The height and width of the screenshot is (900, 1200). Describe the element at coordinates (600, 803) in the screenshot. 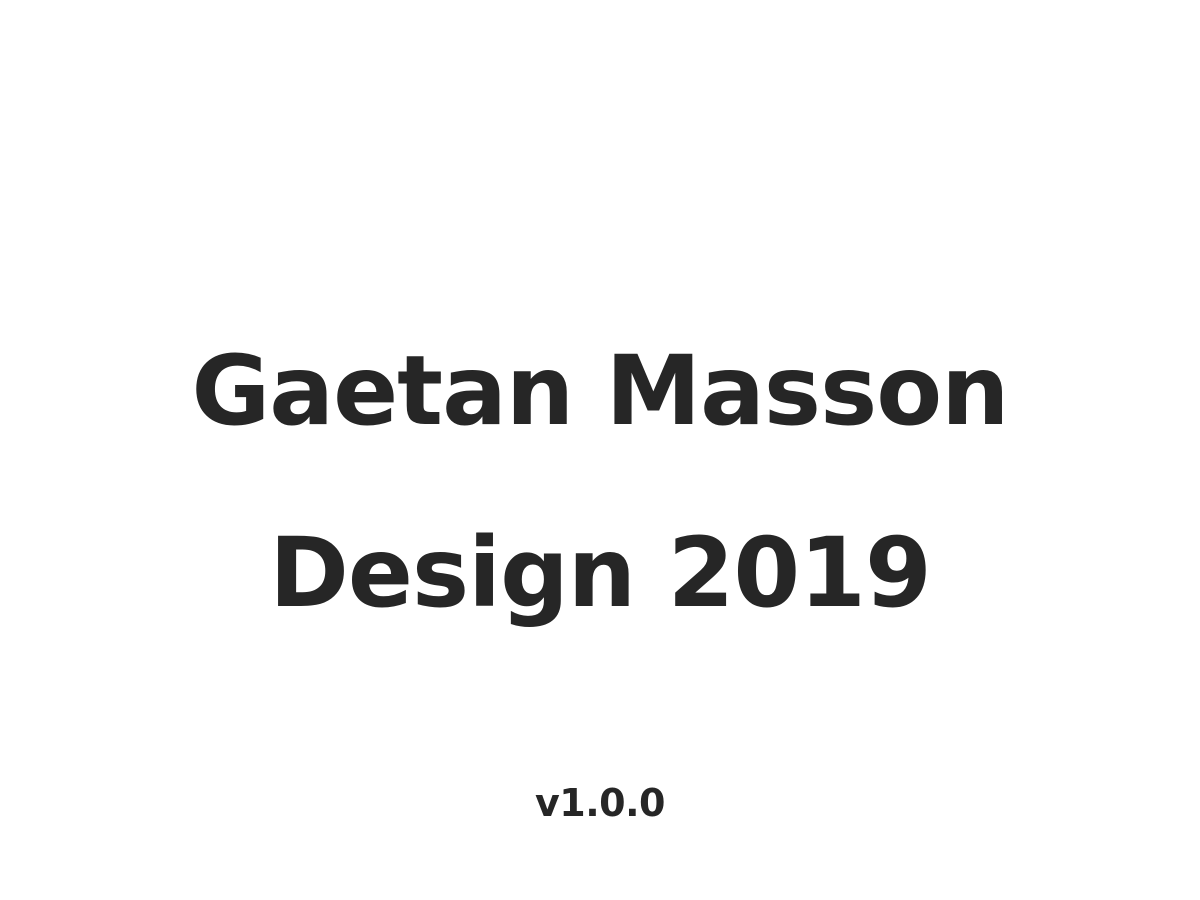

I see `version-label: v1.0.0` at that location.